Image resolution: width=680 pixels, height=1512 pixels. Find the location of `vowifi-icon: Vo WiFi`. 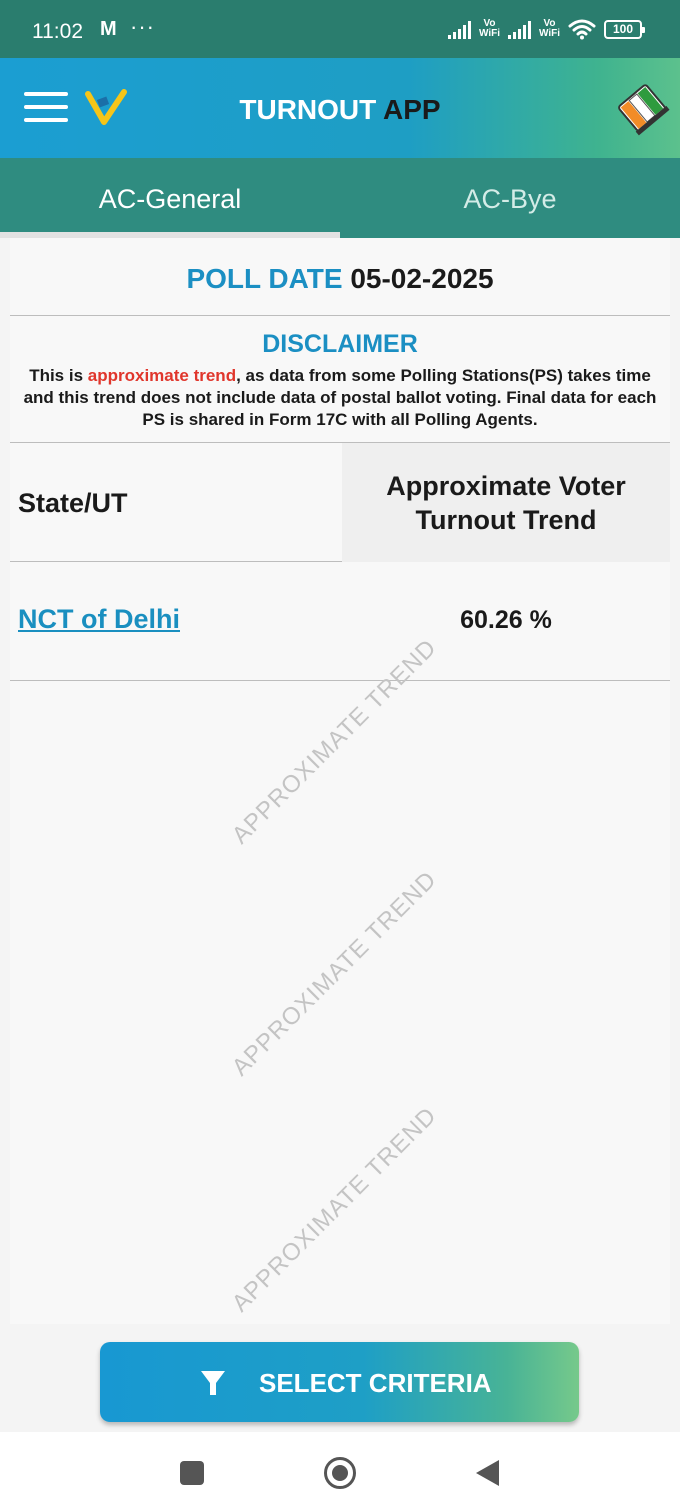

vowifi-icon: Vo WiFi is located at coordinates (489, 29).